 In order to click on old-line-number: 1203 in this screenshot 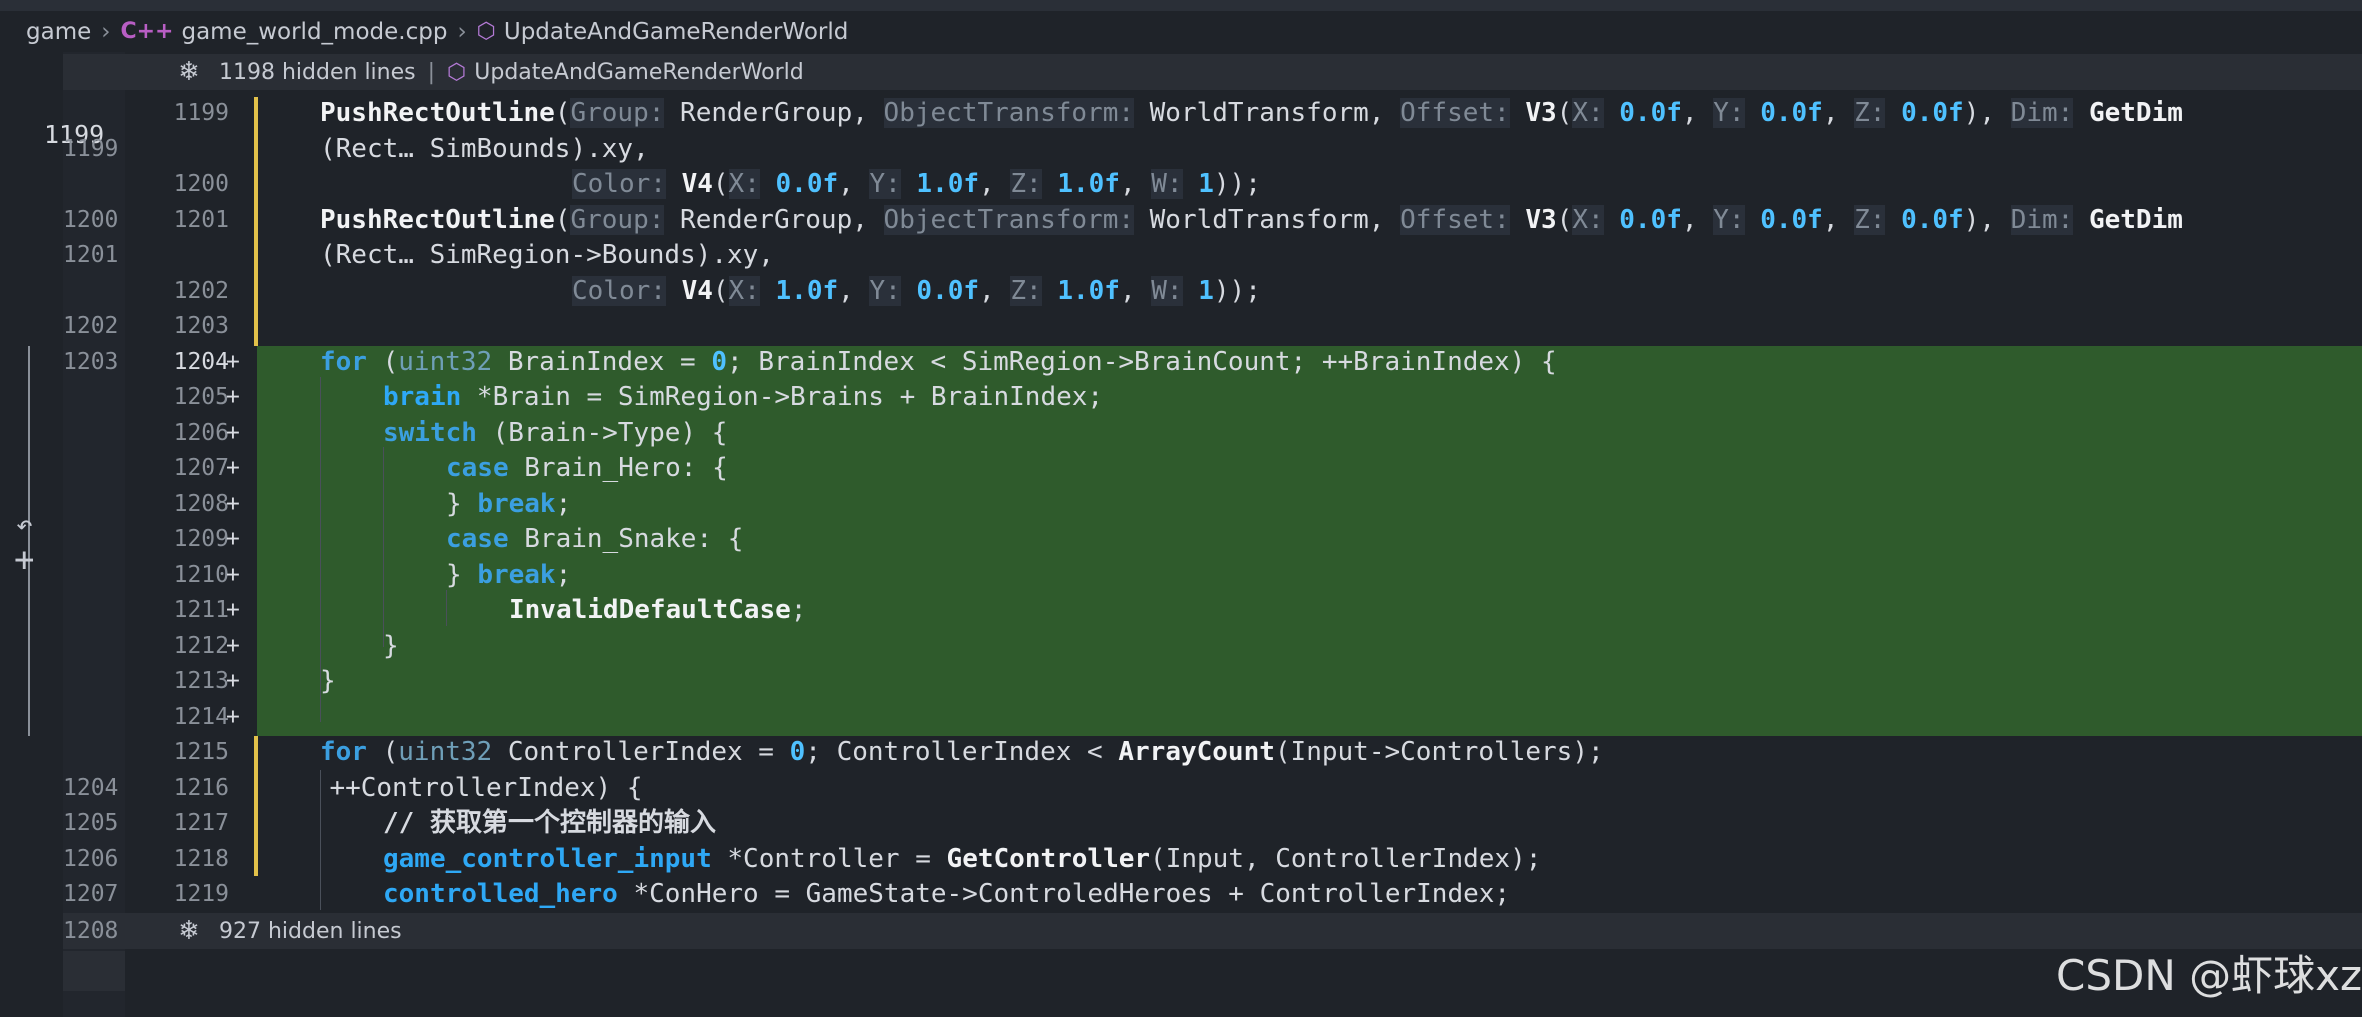, I will do `click(91, 361)`.